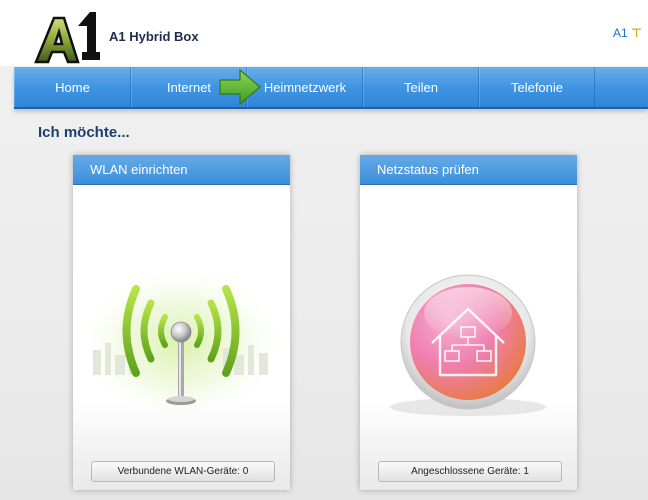 The width and height of the screenshot is (648, 500). What do you see at coordinates (189, 87) in the screenshot?
I see `tab-internet-label: Internet` at bounding box center [189, 87].